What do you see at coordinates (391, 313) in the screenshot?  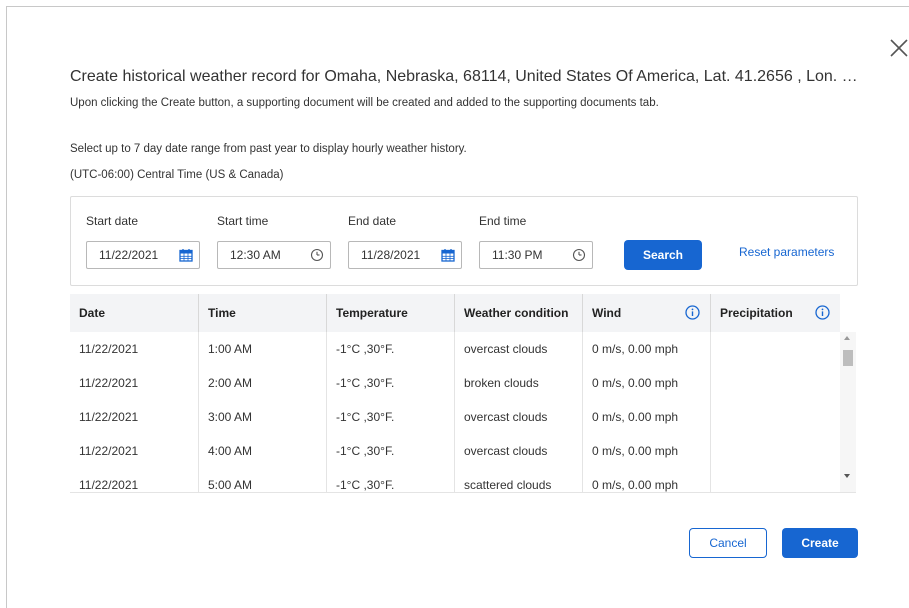 I see `header-temperature: Temperature` at bounding box center [391, 313].